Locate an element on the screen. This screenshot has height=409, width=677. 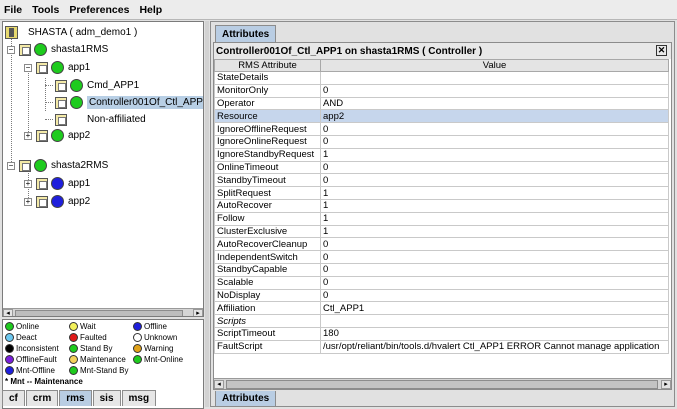
attributes-horizontal-scrollbar: ◂ ▸ is located at coordinates (442, 383).